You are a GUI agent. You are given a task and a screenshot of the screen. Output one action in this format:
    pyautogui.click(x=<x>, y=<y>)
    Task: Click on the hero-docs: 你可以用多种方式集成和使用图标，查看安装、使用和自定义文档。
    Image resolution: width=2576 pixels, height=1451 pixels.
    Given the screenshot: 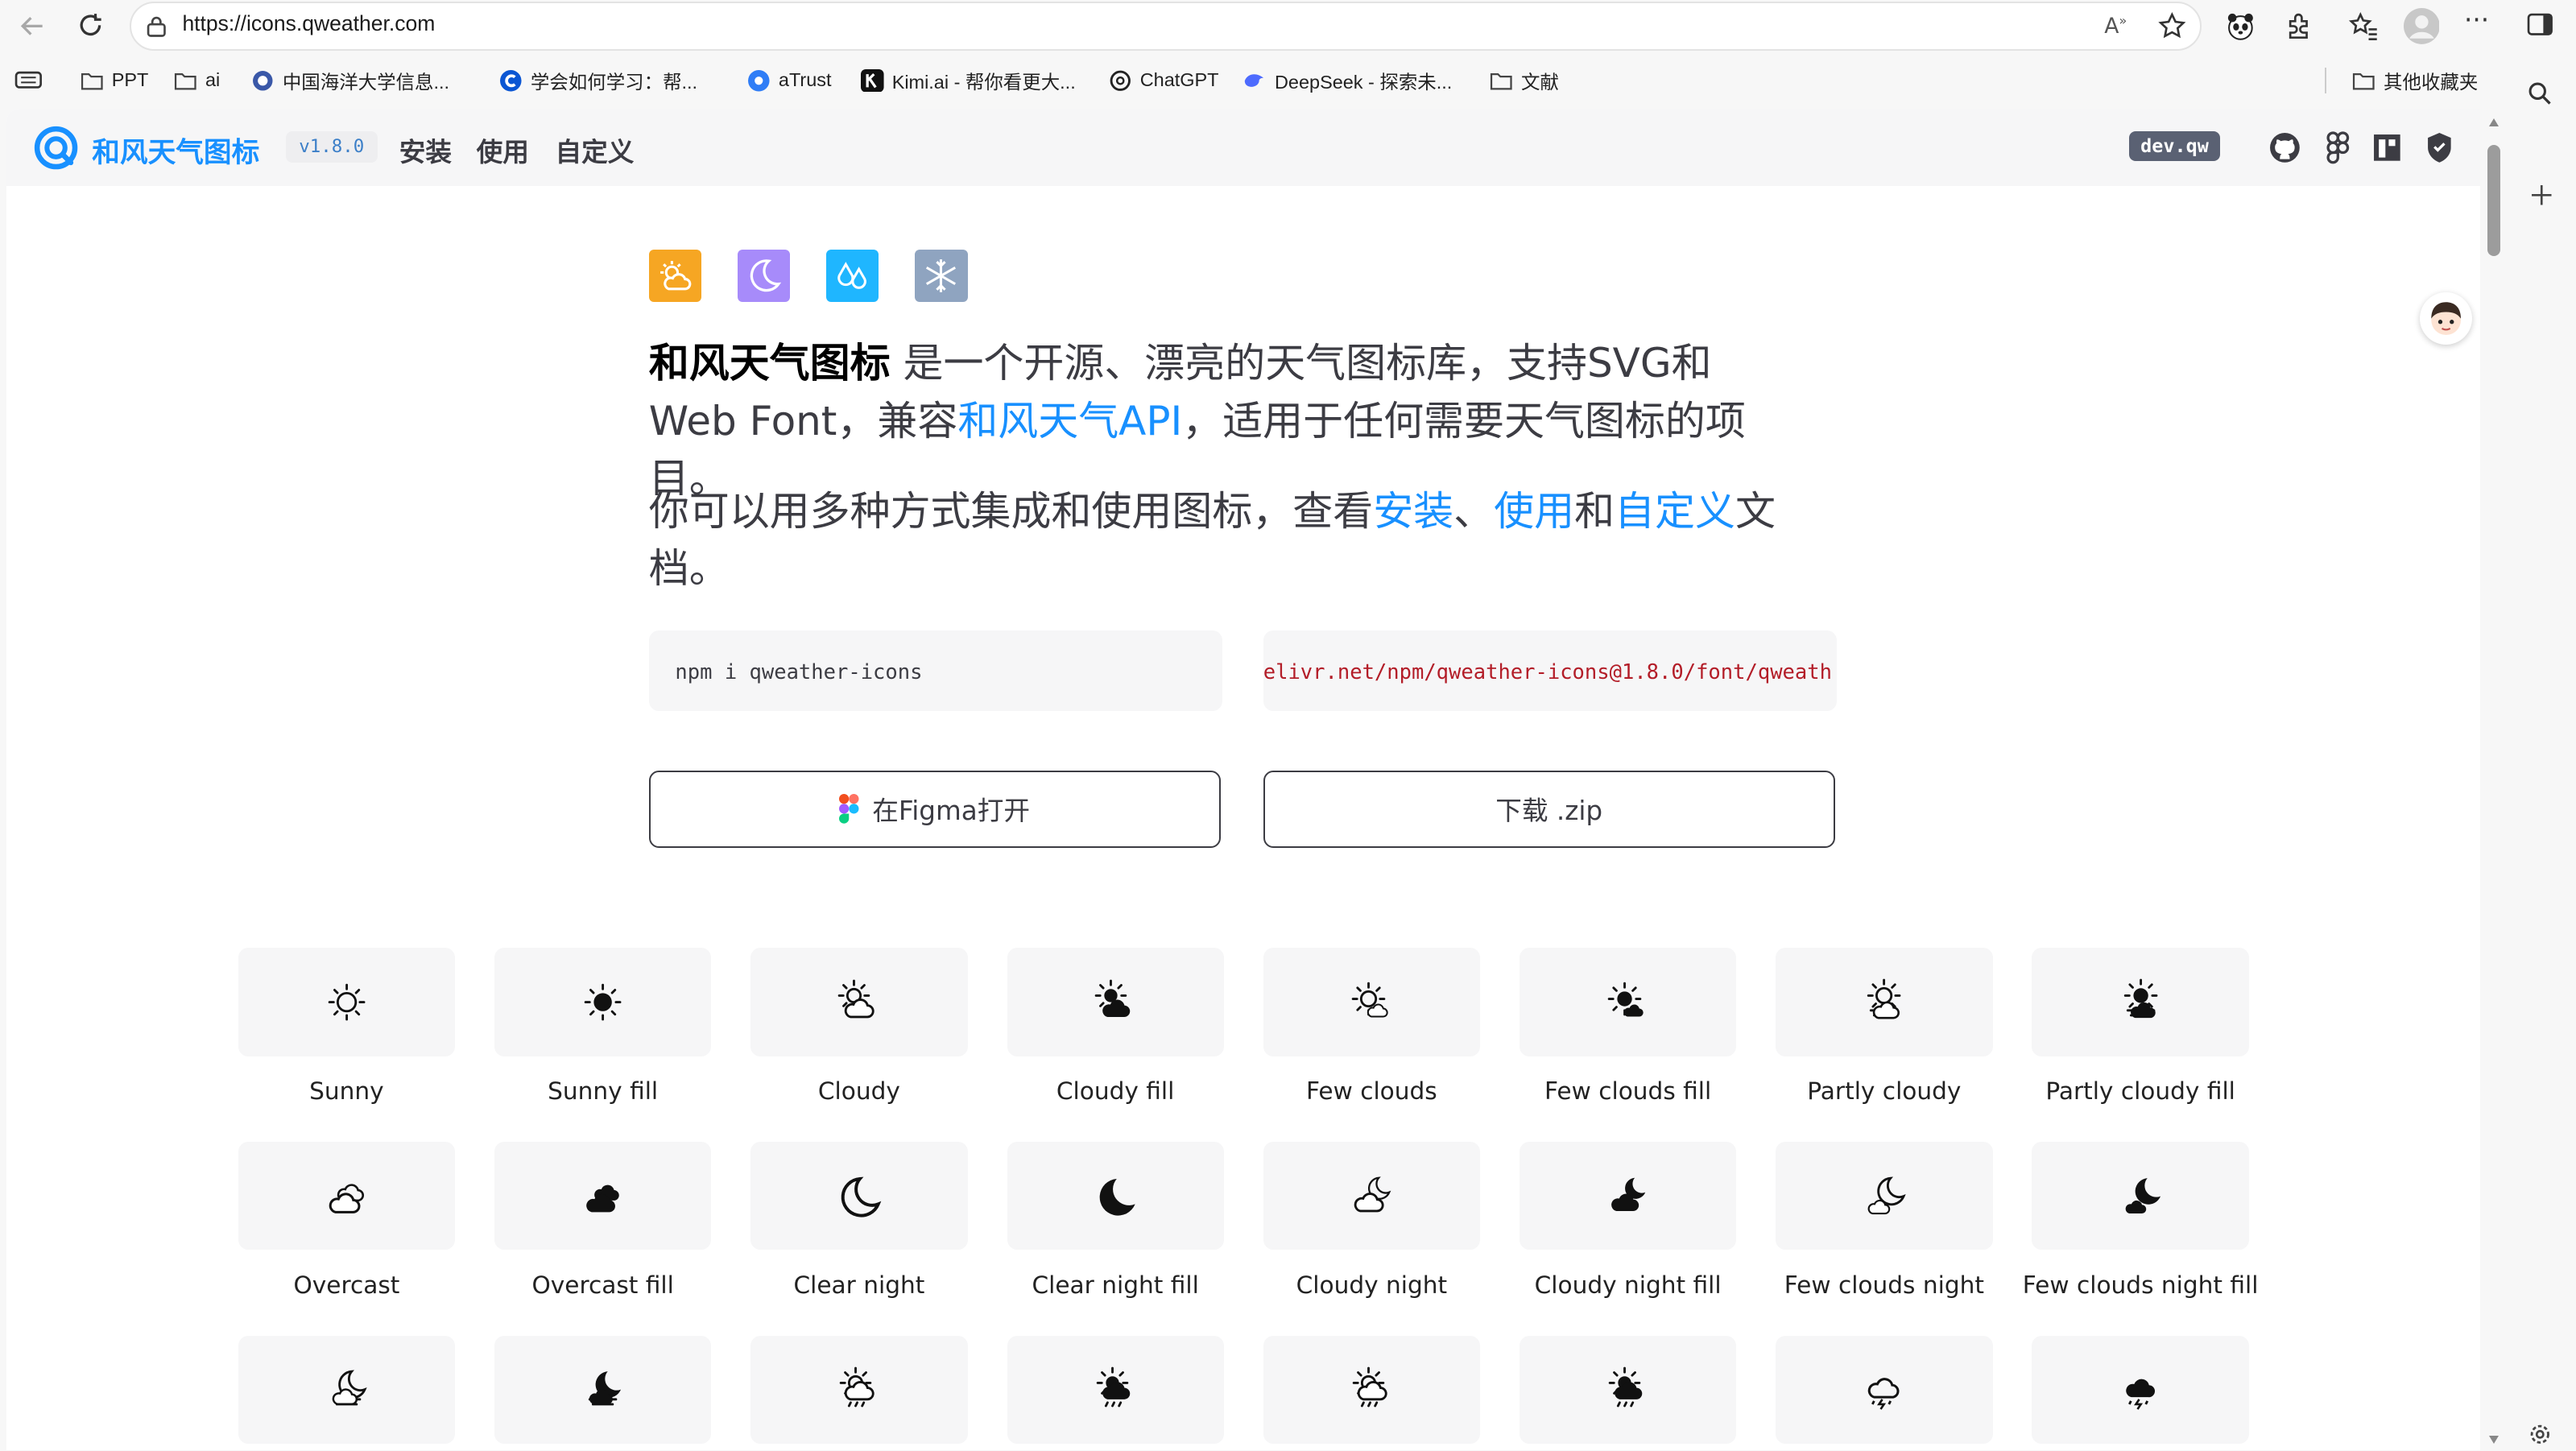 What is the action you would take?
    pyautogui.click(x=1224, y=540)
    